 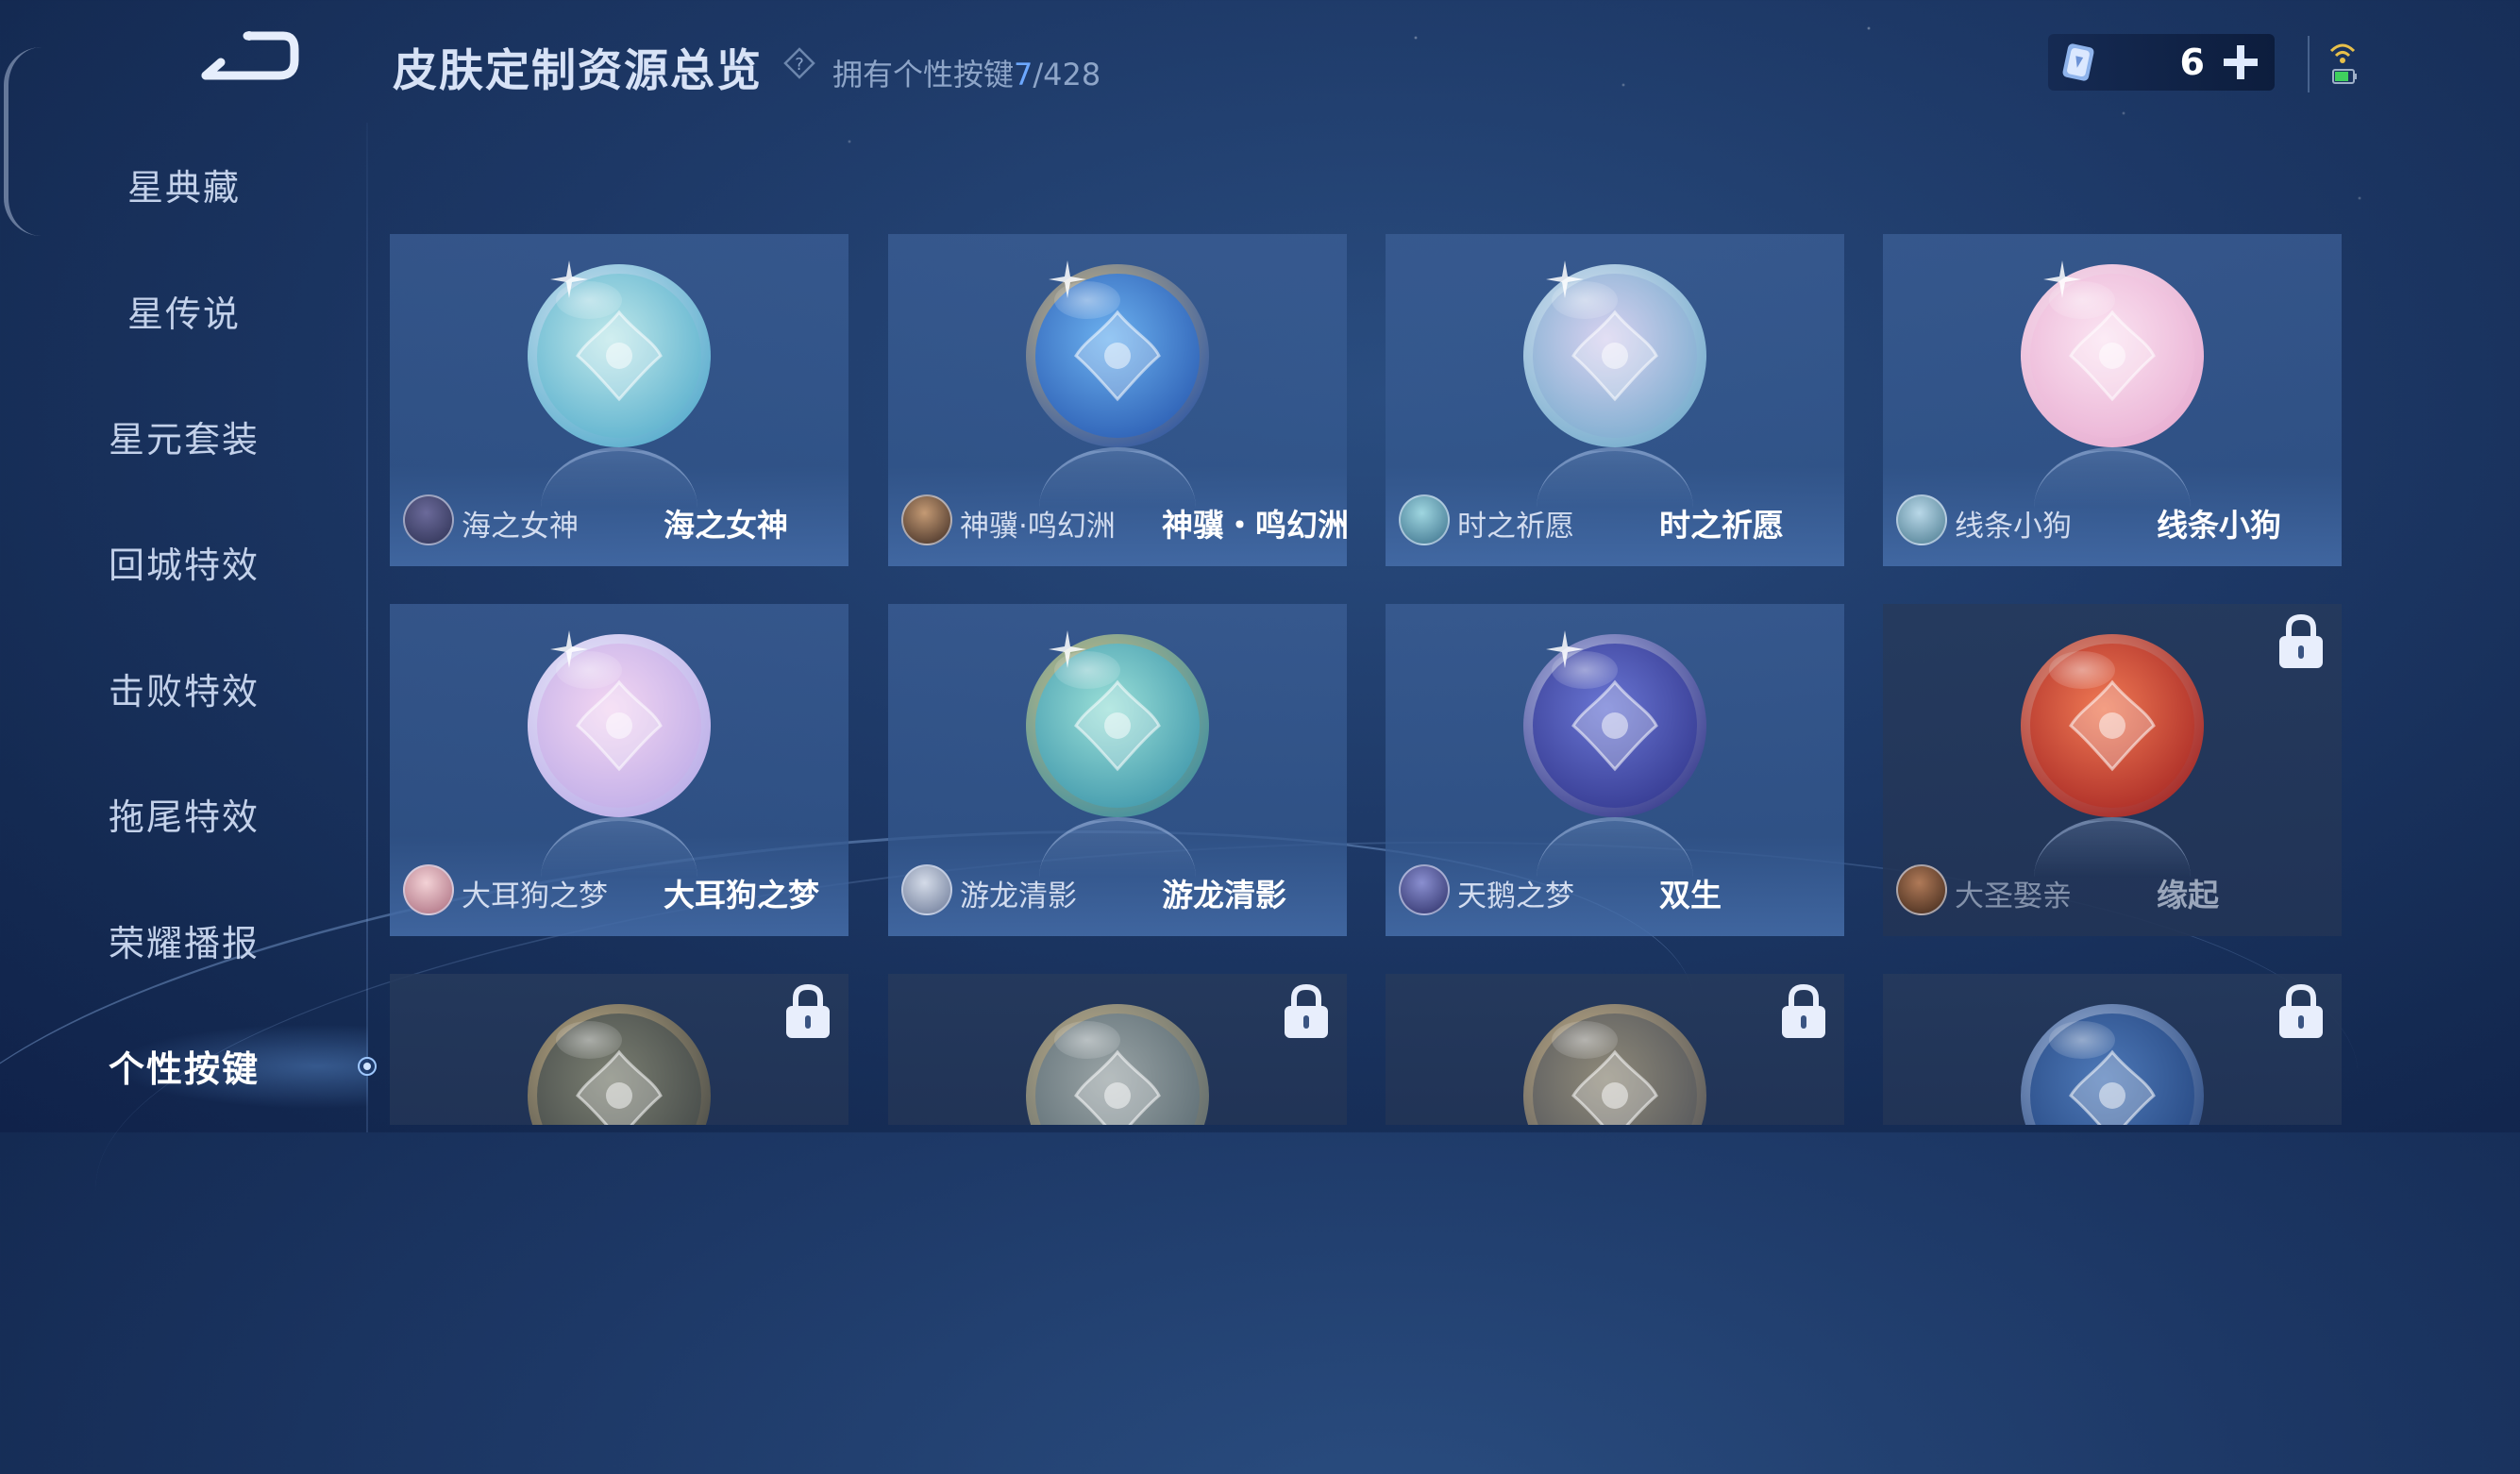 I want to click on key-card: 神骥·鸣幻洲 神骥・鸣幻洲, so click(x=1117, y=400).